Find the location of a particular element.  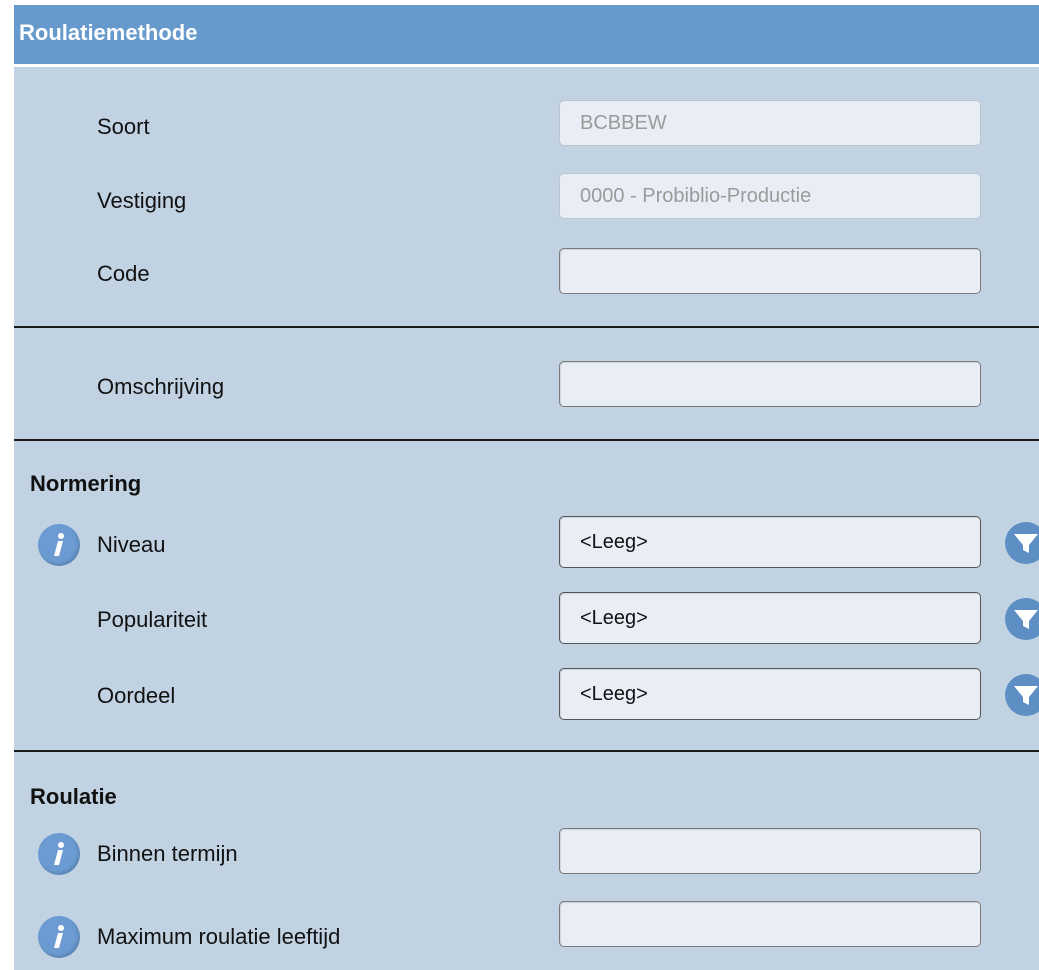

omschrijving-label: Omschrijving is located at coordinates (161, 386).